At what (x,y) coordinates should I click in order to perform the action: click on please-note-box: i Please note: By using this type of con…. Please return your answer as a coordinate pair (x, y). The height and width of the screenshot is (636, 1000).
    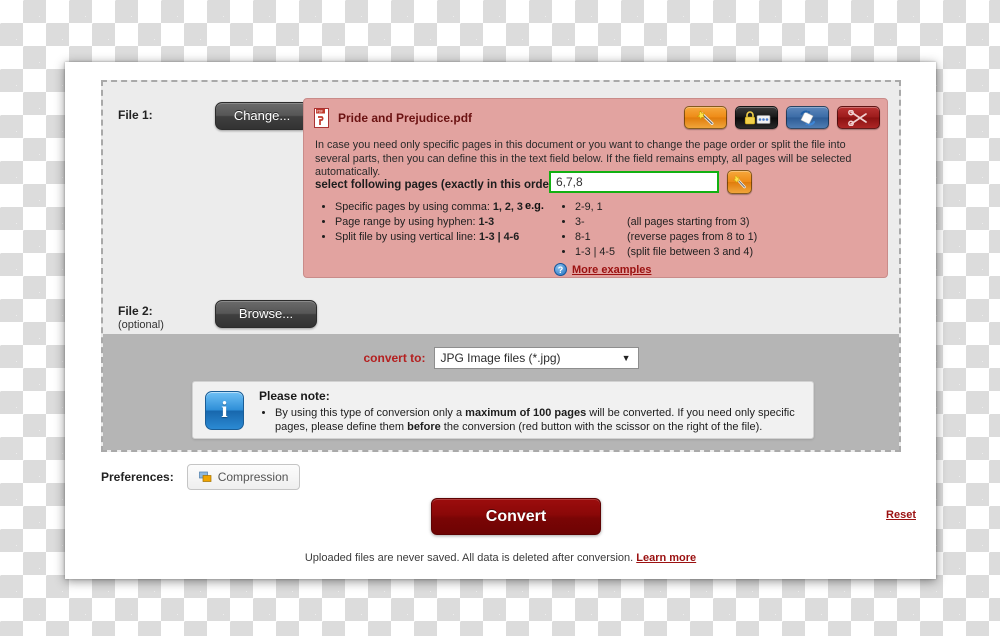
    Looking at the image, I should click on (503, 410).